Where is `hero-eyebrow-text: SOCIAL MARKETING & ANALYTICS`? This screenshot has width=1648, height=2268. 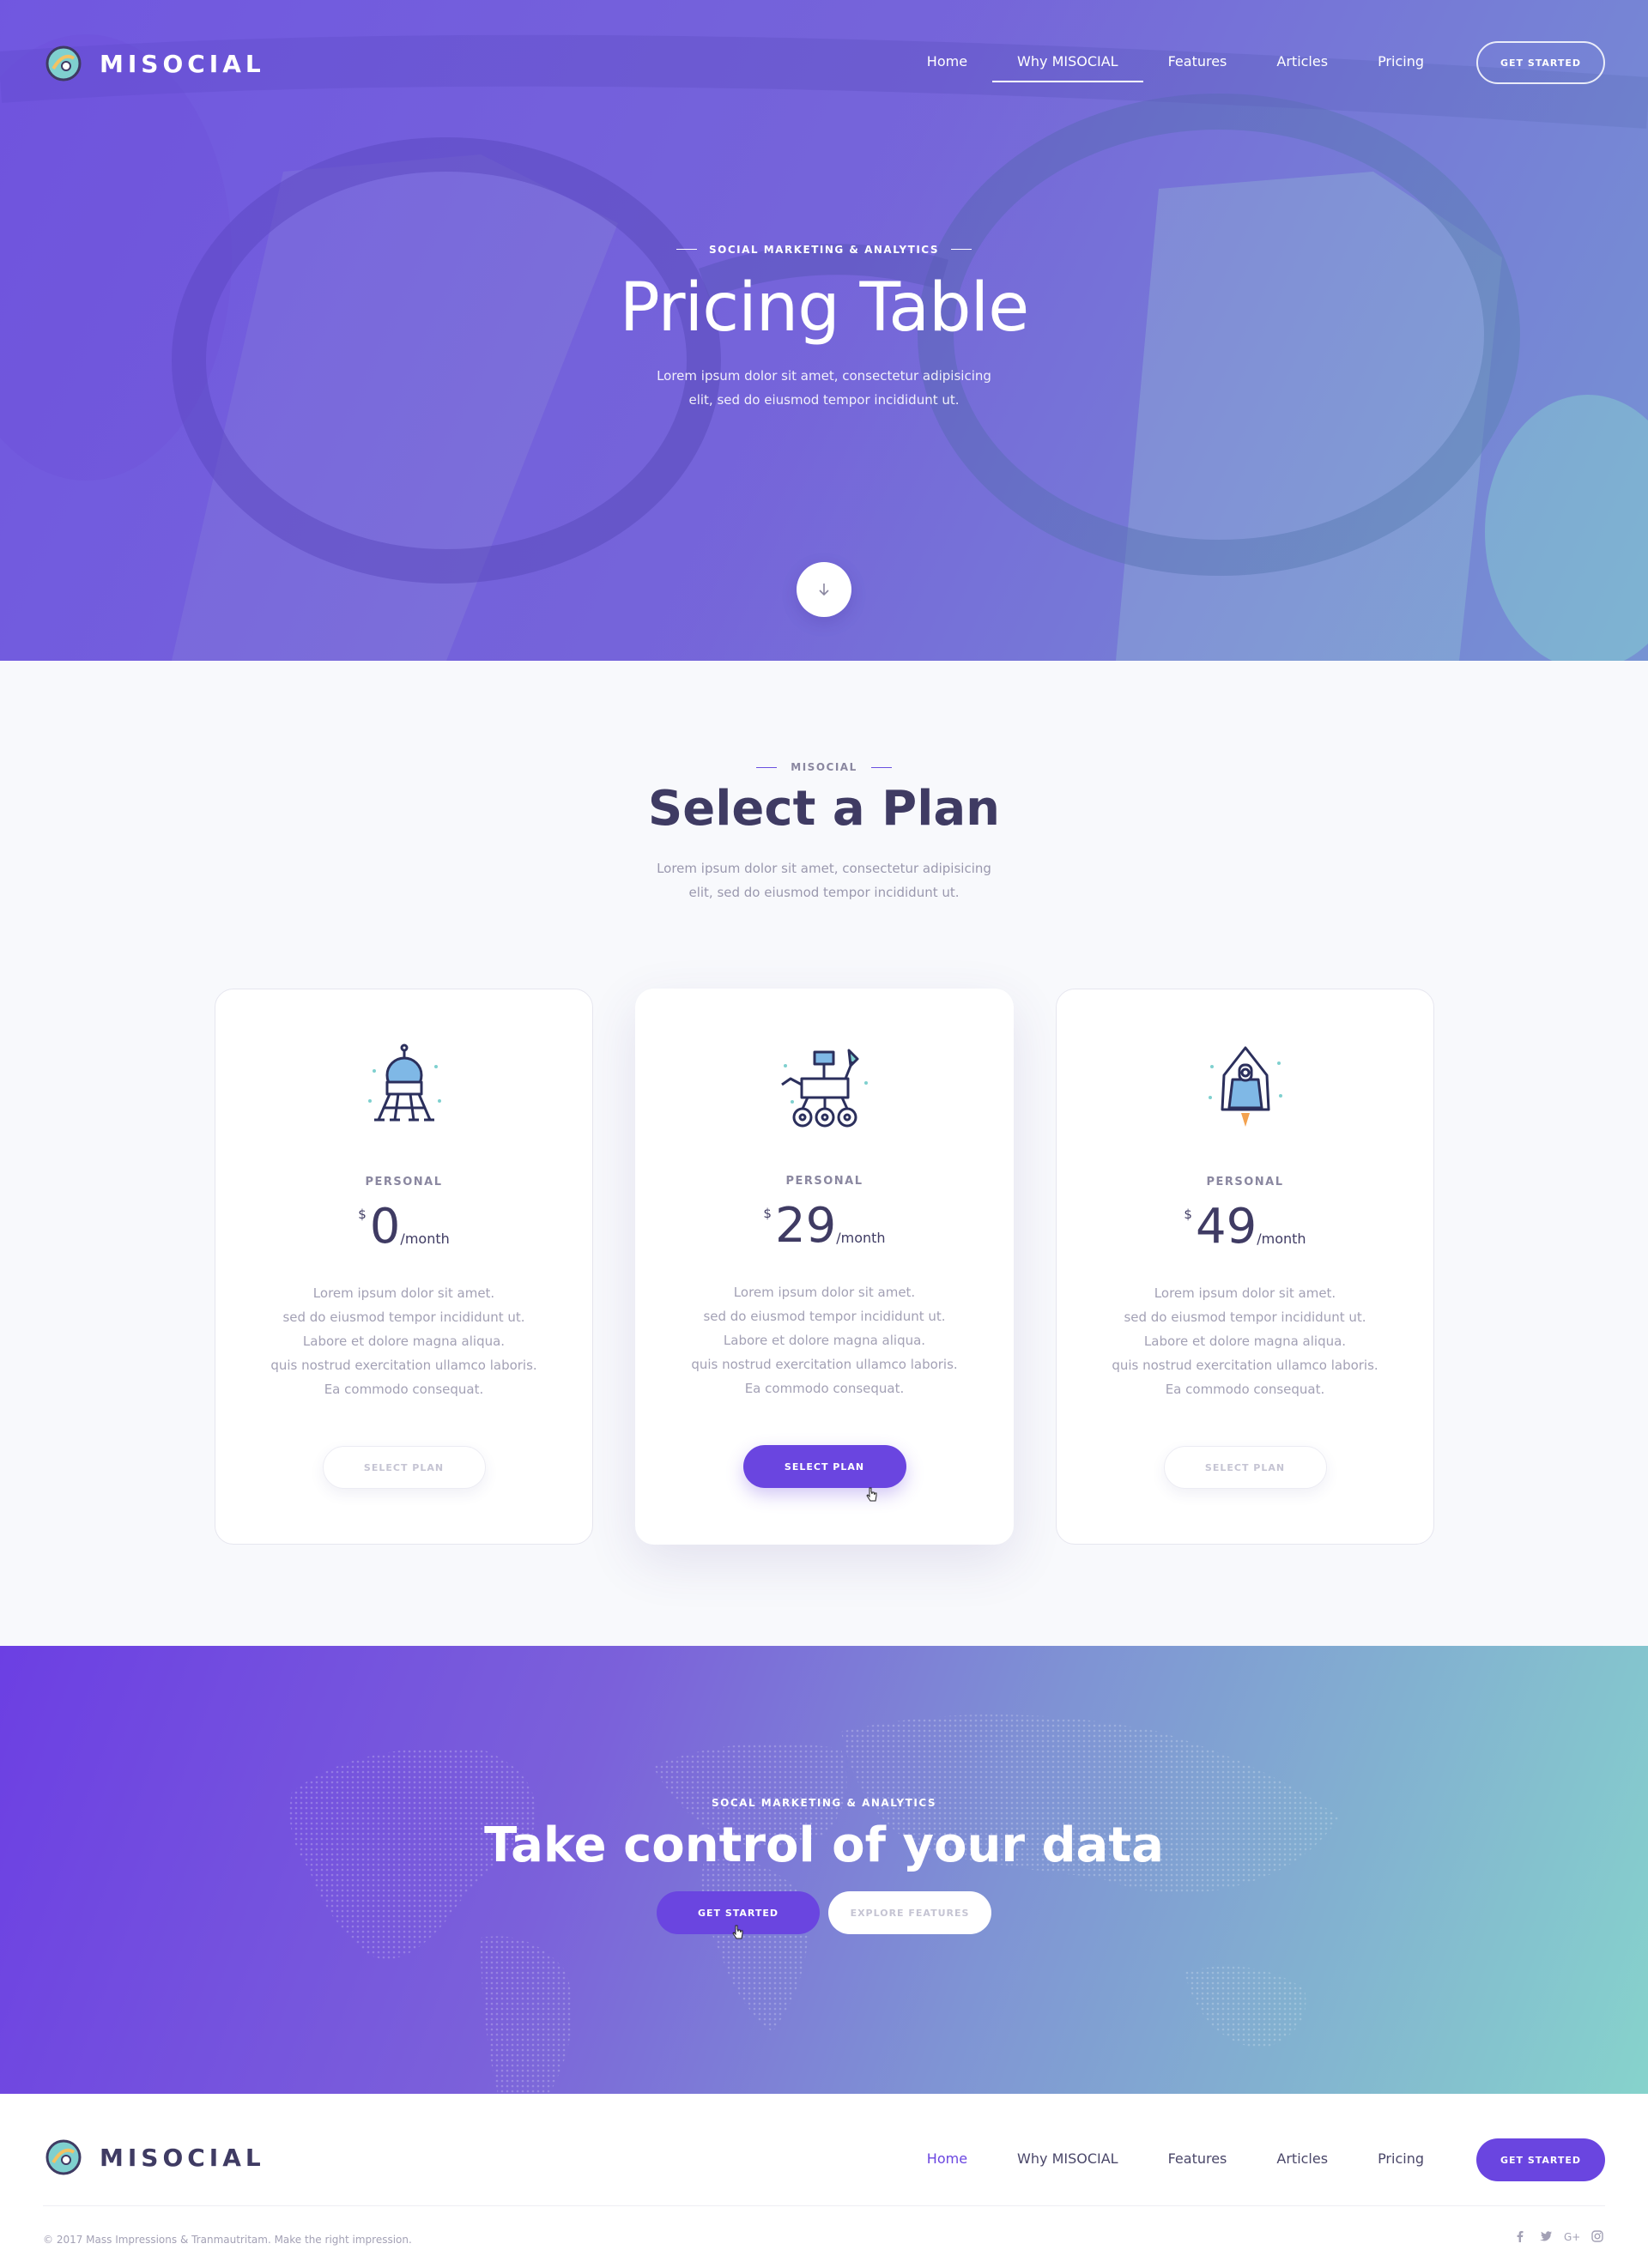 hero-eyebrow-text: SOCIAL MARKETING & ANALYTICS is located at coordinates (824, 249).